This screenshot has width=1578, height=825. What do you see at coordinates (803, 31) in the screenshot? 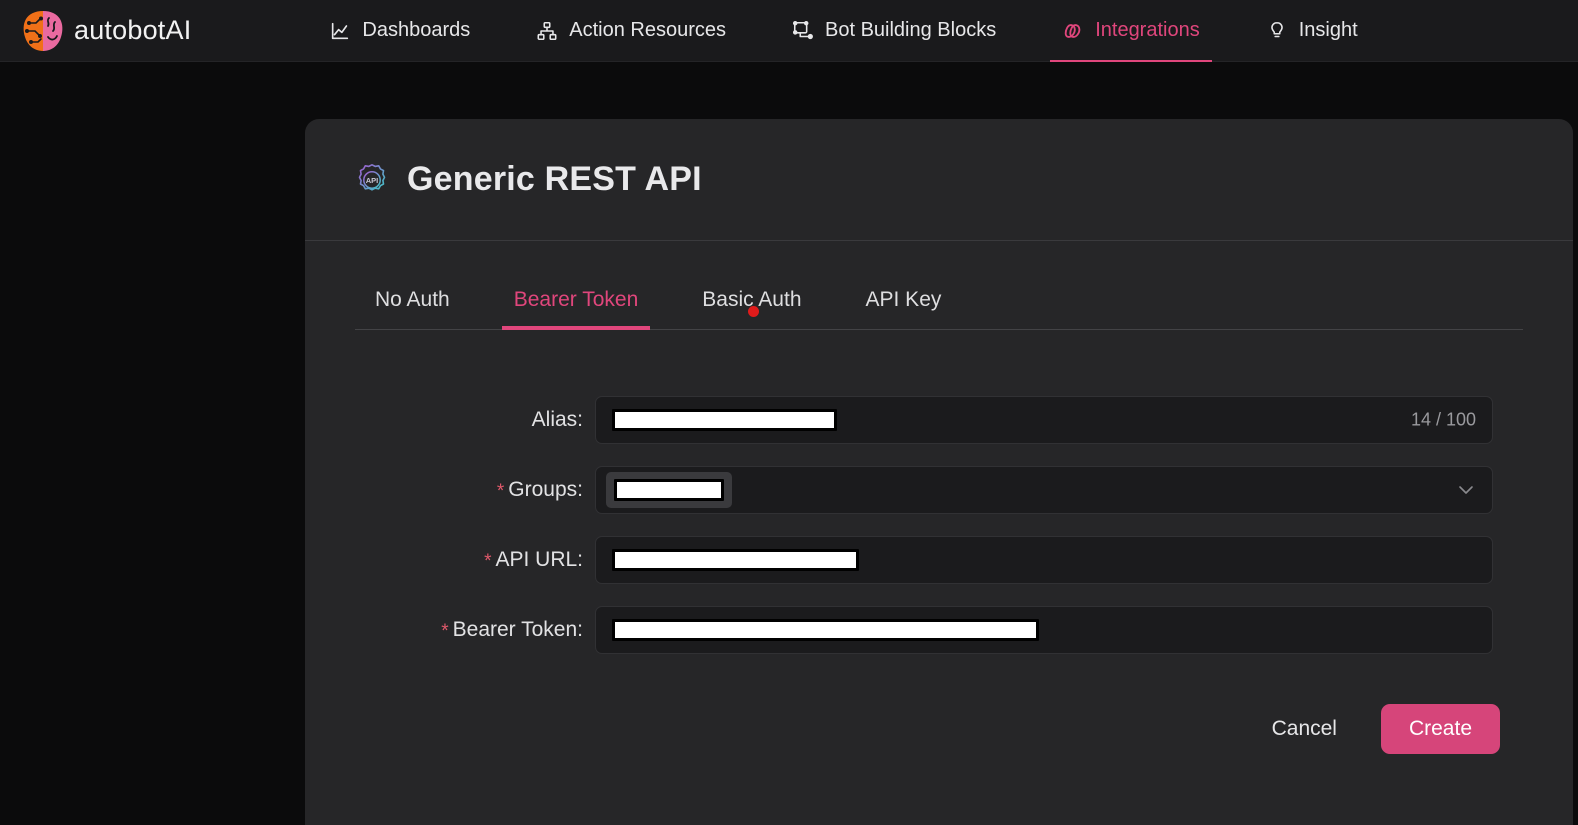
I see `blocks-nodes-icon` at bounding box center [803, 31].